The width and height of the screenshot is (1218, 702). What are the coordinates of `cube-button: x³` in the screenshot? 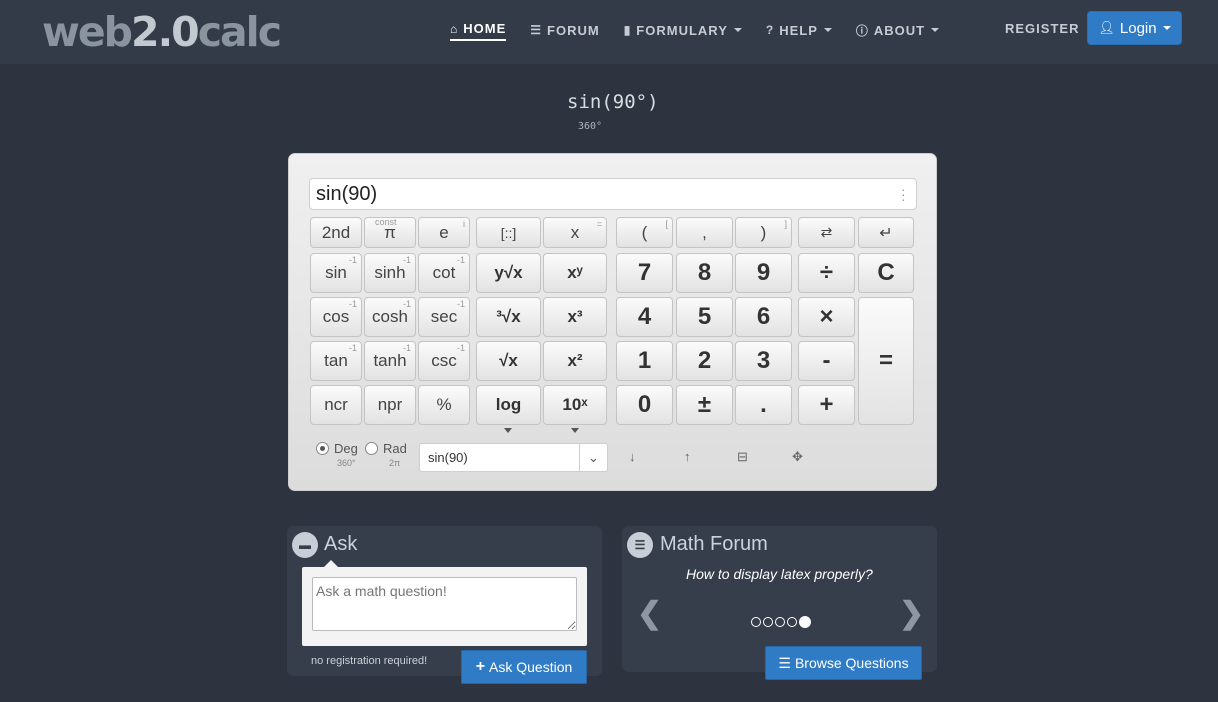 It's located at (575, 317).